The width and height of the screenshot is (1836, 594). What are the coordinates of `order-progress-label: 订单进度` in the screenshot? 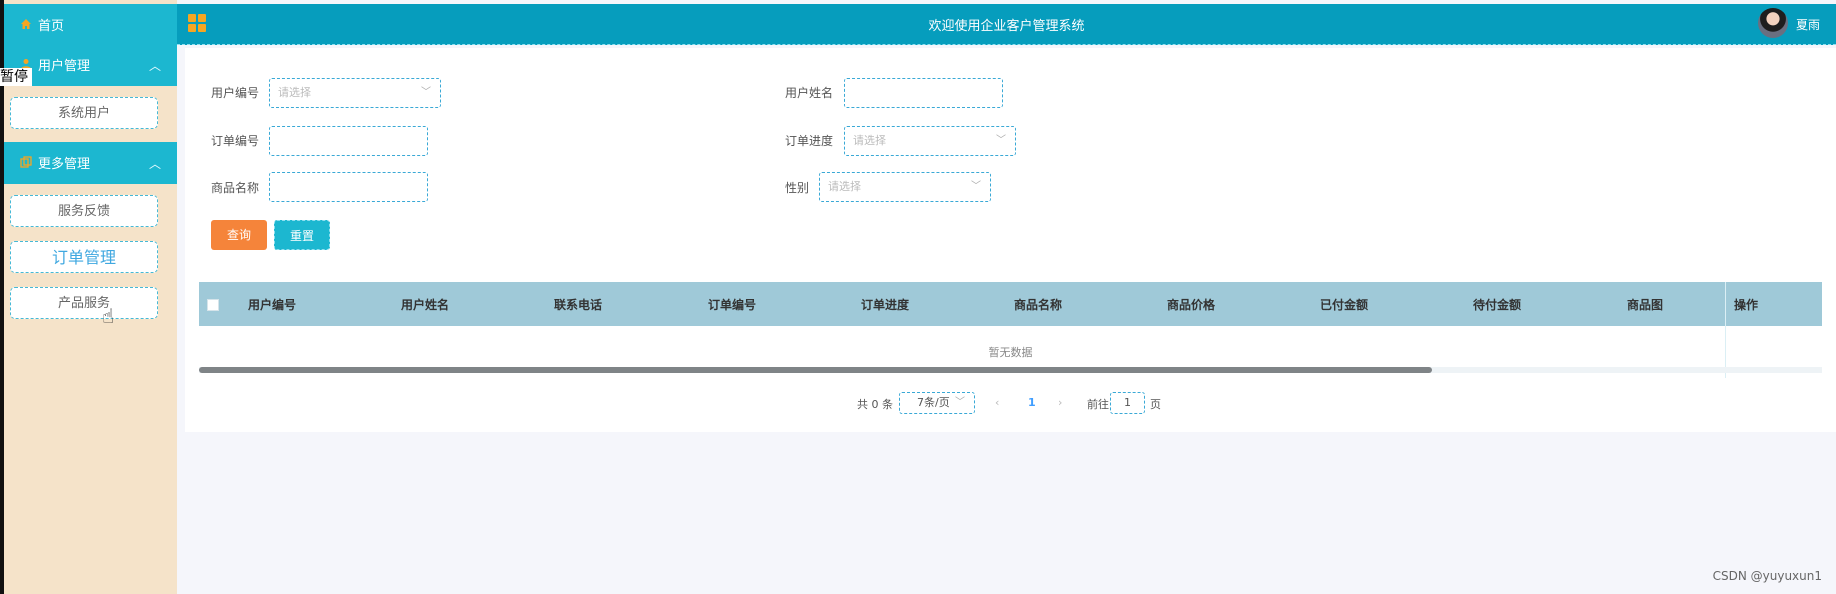 It's located at (809, 141).